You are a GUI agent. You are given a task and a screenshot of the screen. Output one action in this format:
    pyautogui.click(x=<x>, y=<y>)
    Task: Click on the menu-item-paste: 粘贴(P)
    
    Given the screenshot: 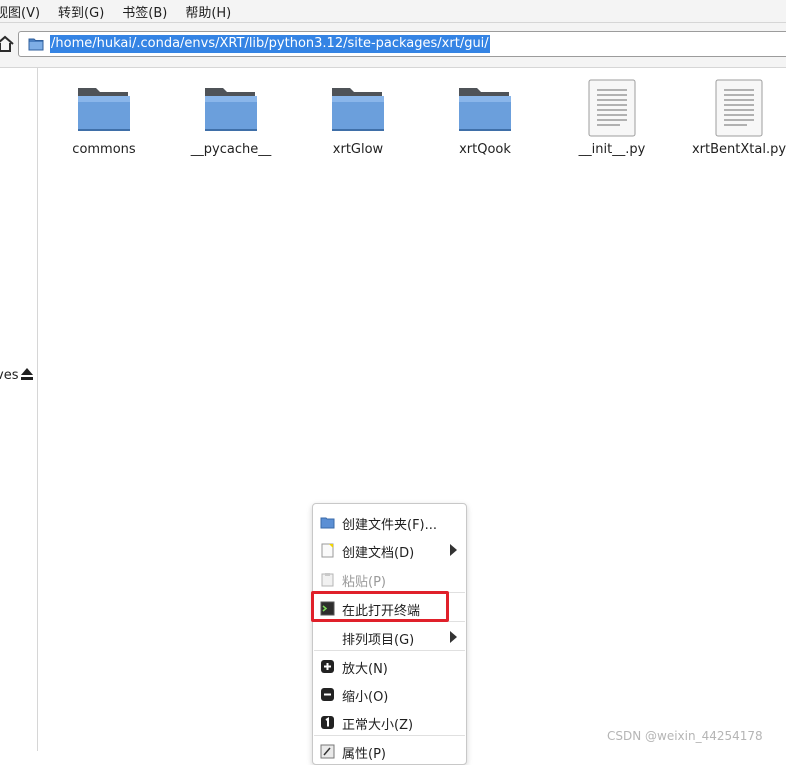 What is the action you would take?
    pyautogui.click(x=389, y=580)
    